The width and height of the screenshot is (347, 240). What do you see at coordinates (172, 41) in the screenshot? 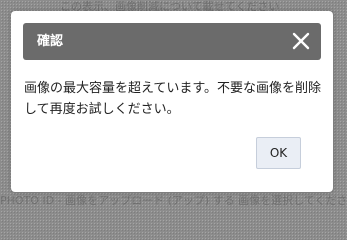
I see `dialog-header: 確認` at bounding box center [172, 41].